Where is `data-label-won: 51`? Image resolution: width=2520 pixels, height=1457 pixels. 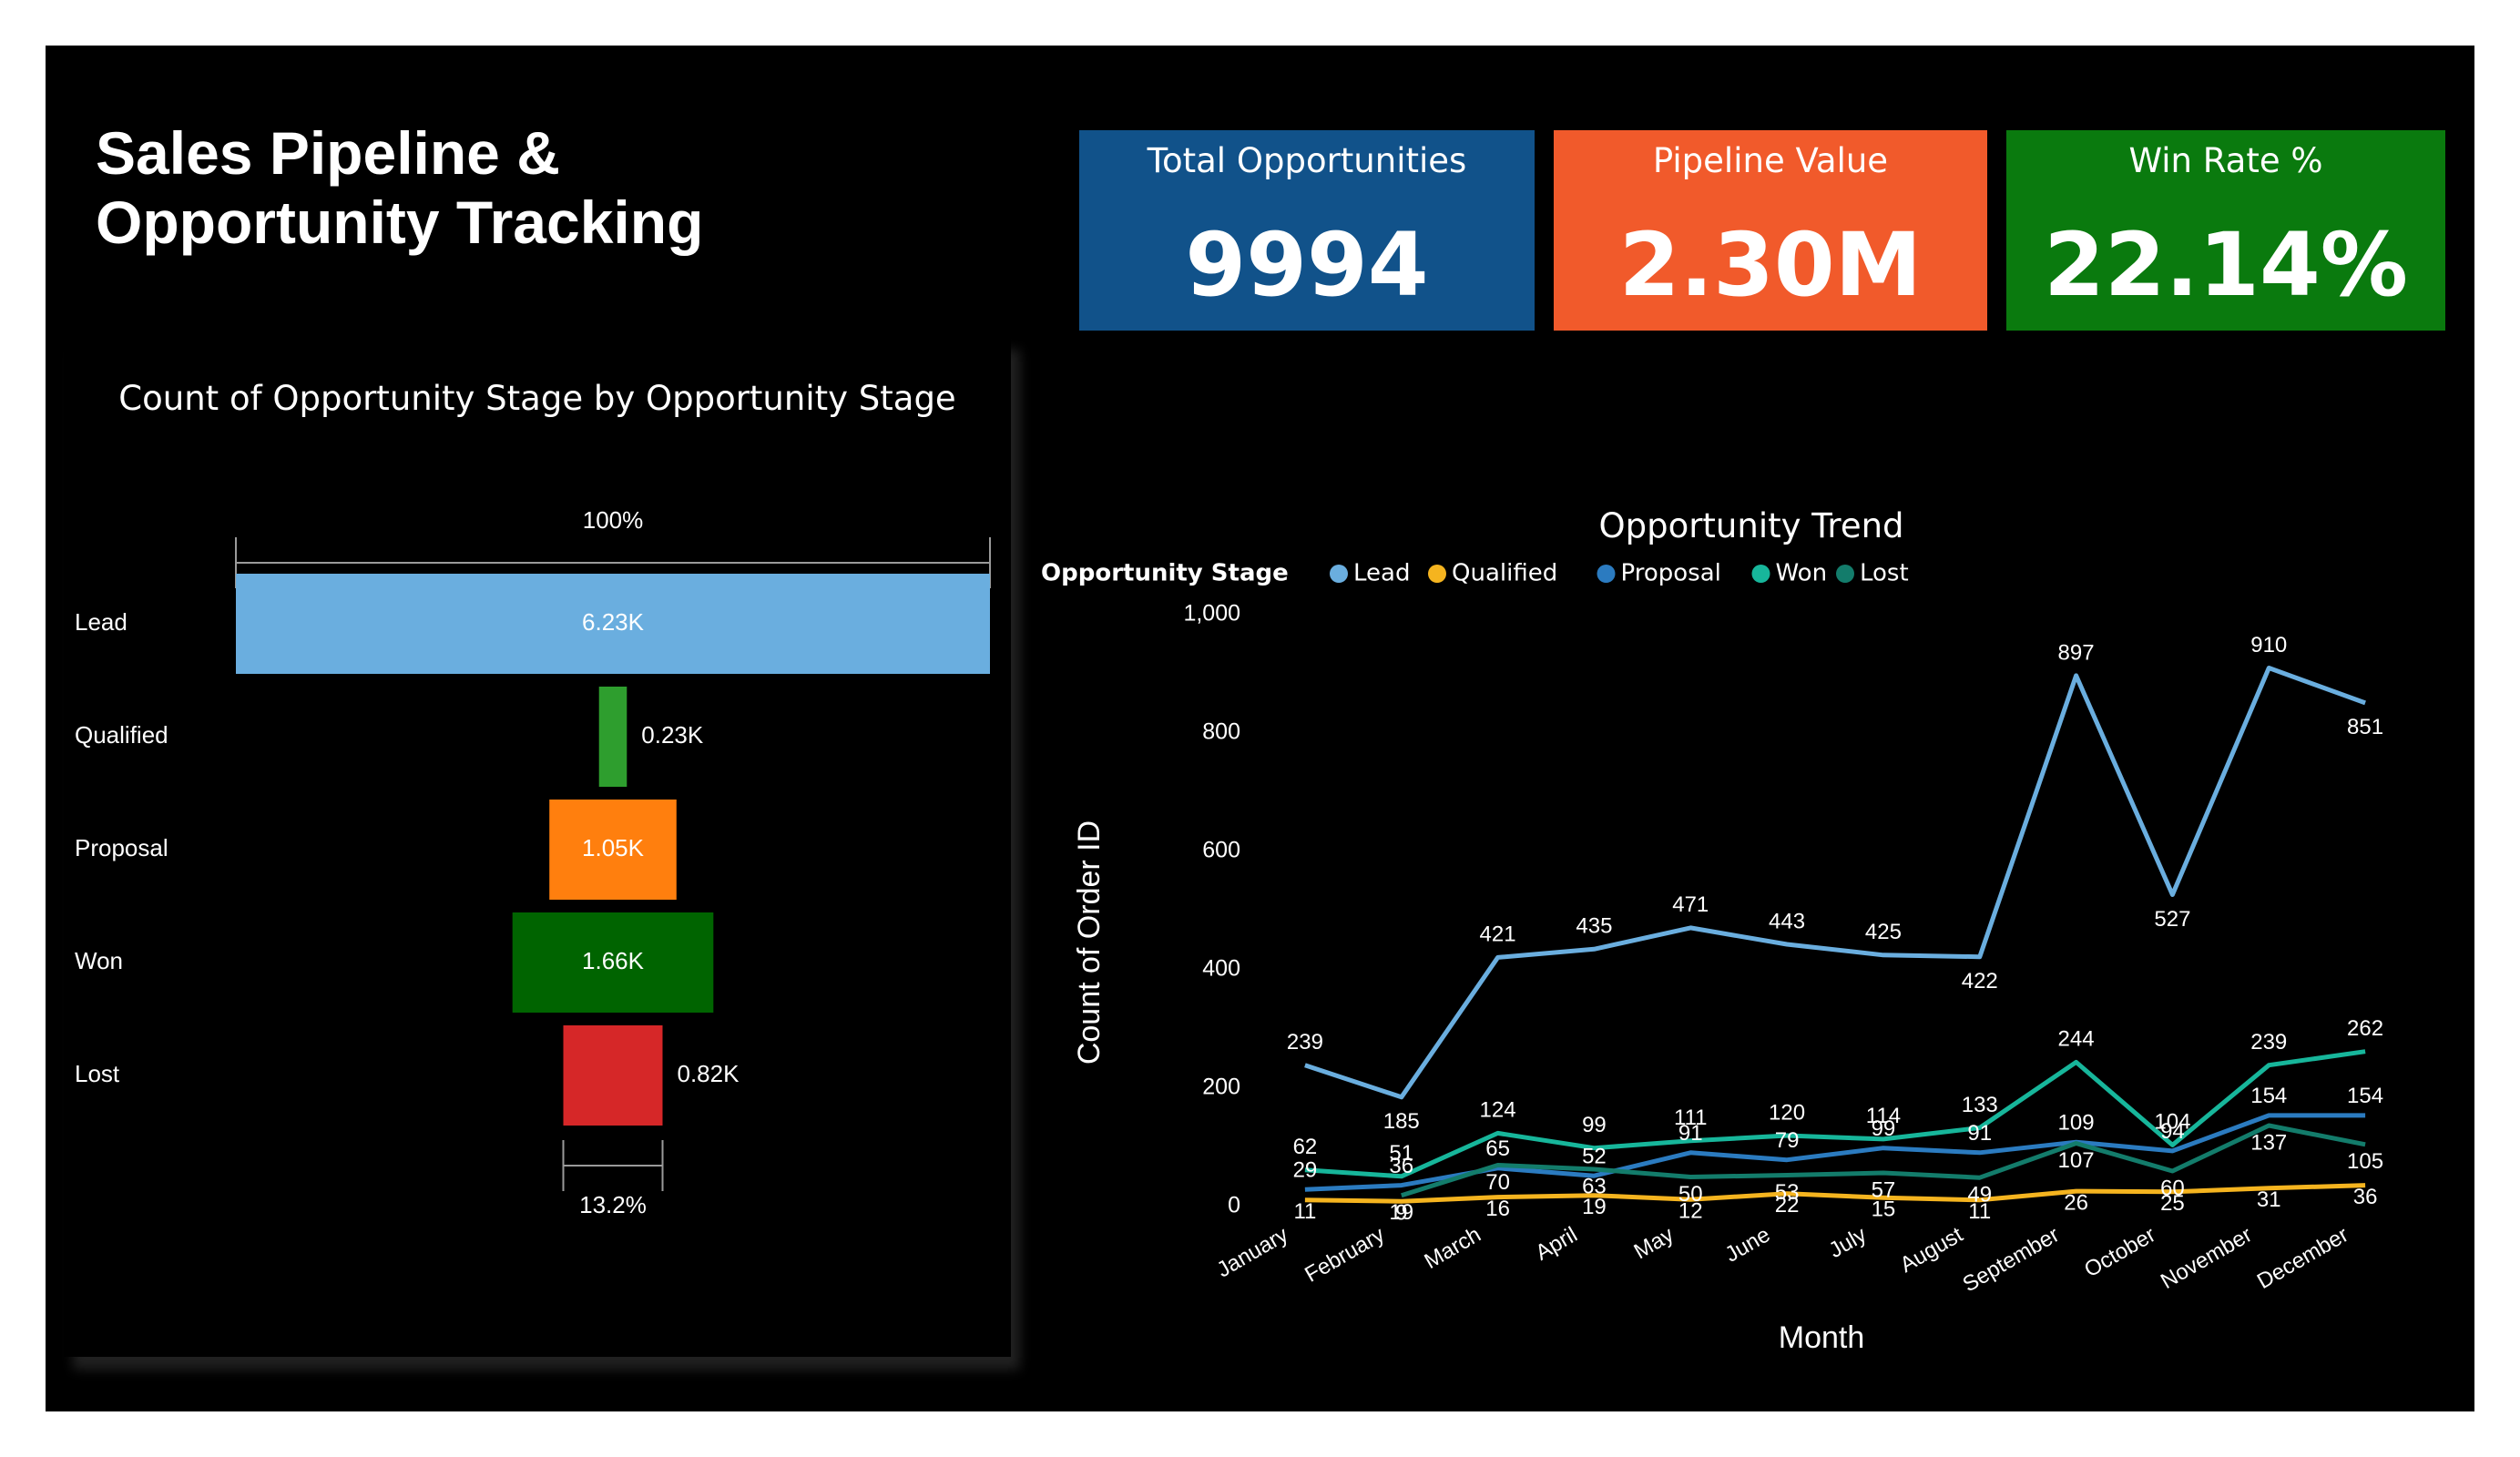 data-label-won: 51 is located at coordinates (1401, 1153).